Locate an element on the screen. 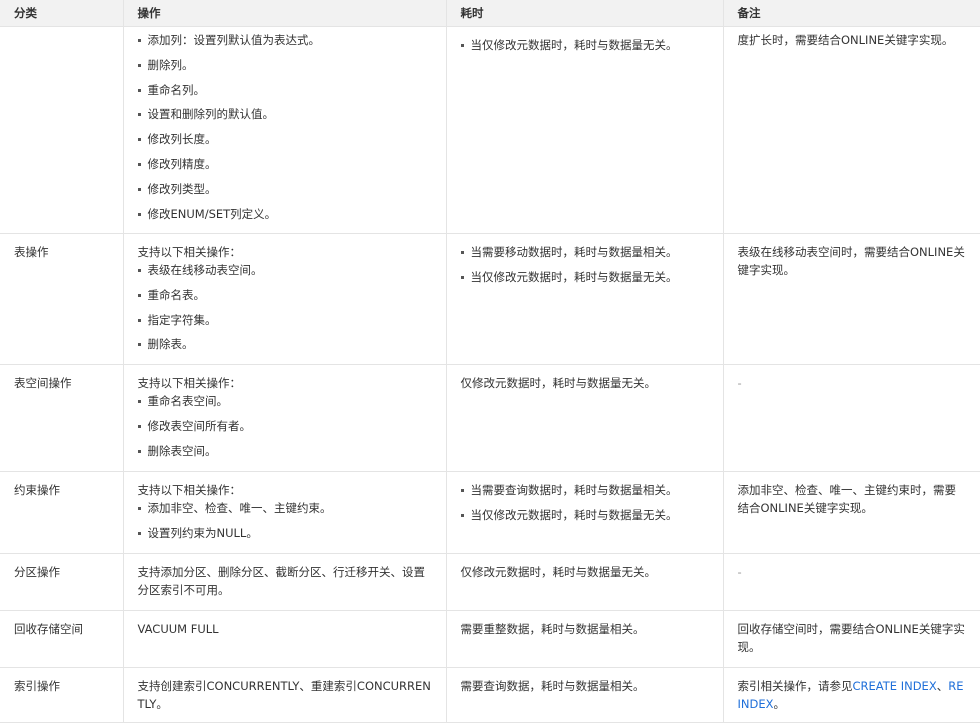 This screenshot has height=723, width=980. time-cost-cell: 需要重整数据，耗时与数据量相关。 is located at coordinates (585, 639).